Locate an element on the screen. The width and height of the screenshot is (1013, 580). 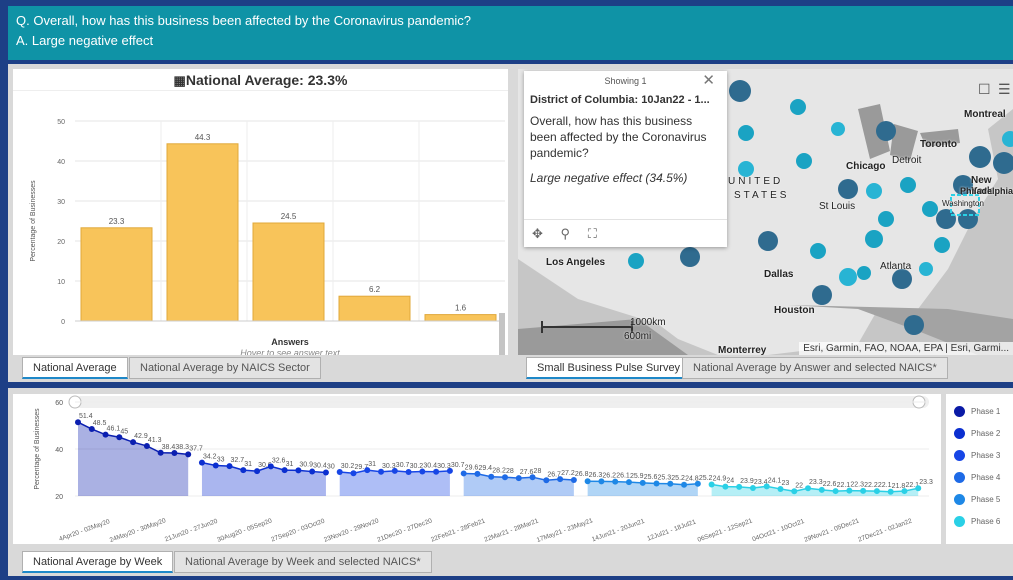
legend-item: Phase 4 is located at coordinates (977, 478).